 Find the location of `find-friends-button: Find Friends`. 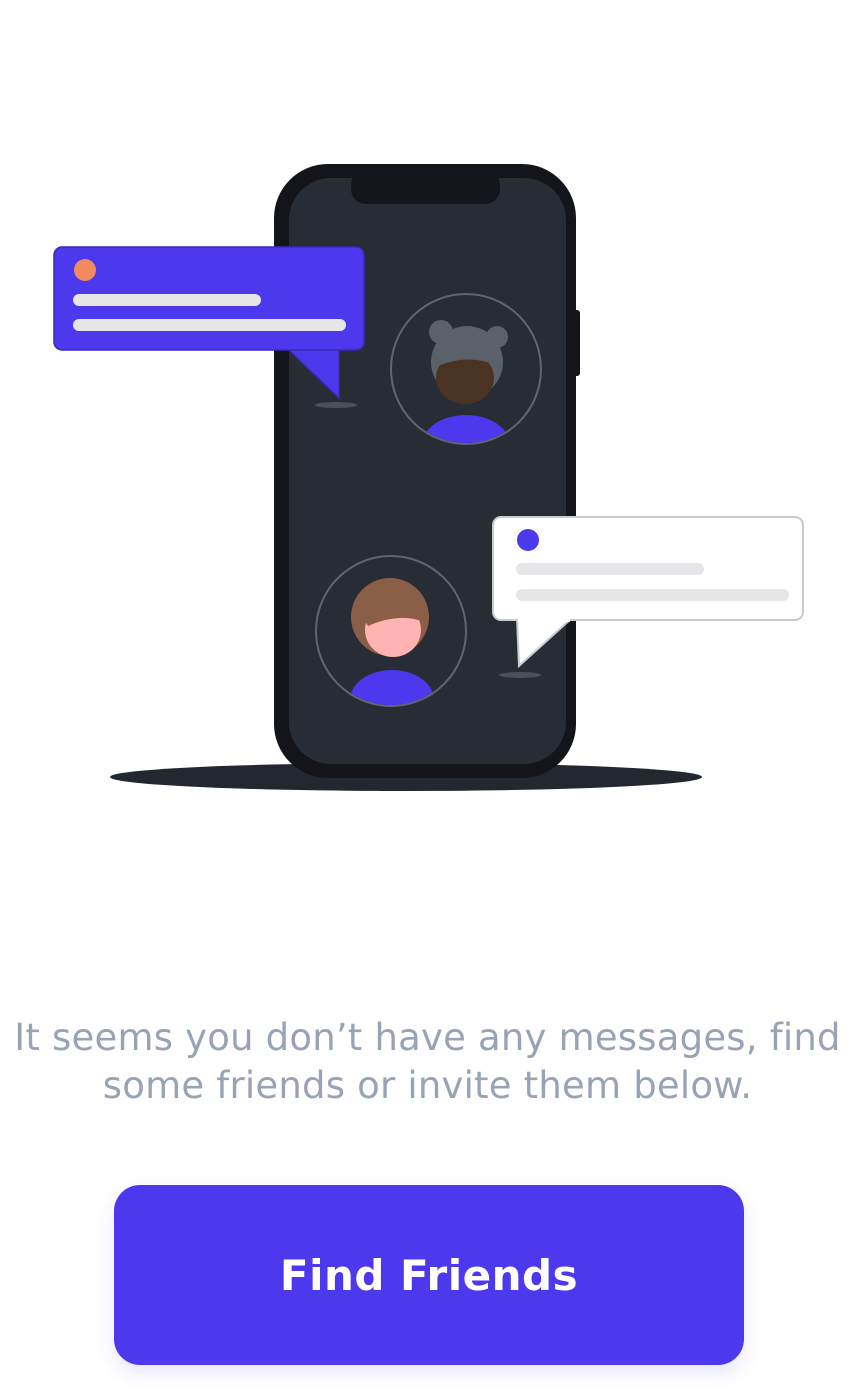

find-friends-button: Find Friends is located at coordinates (429, 1275).